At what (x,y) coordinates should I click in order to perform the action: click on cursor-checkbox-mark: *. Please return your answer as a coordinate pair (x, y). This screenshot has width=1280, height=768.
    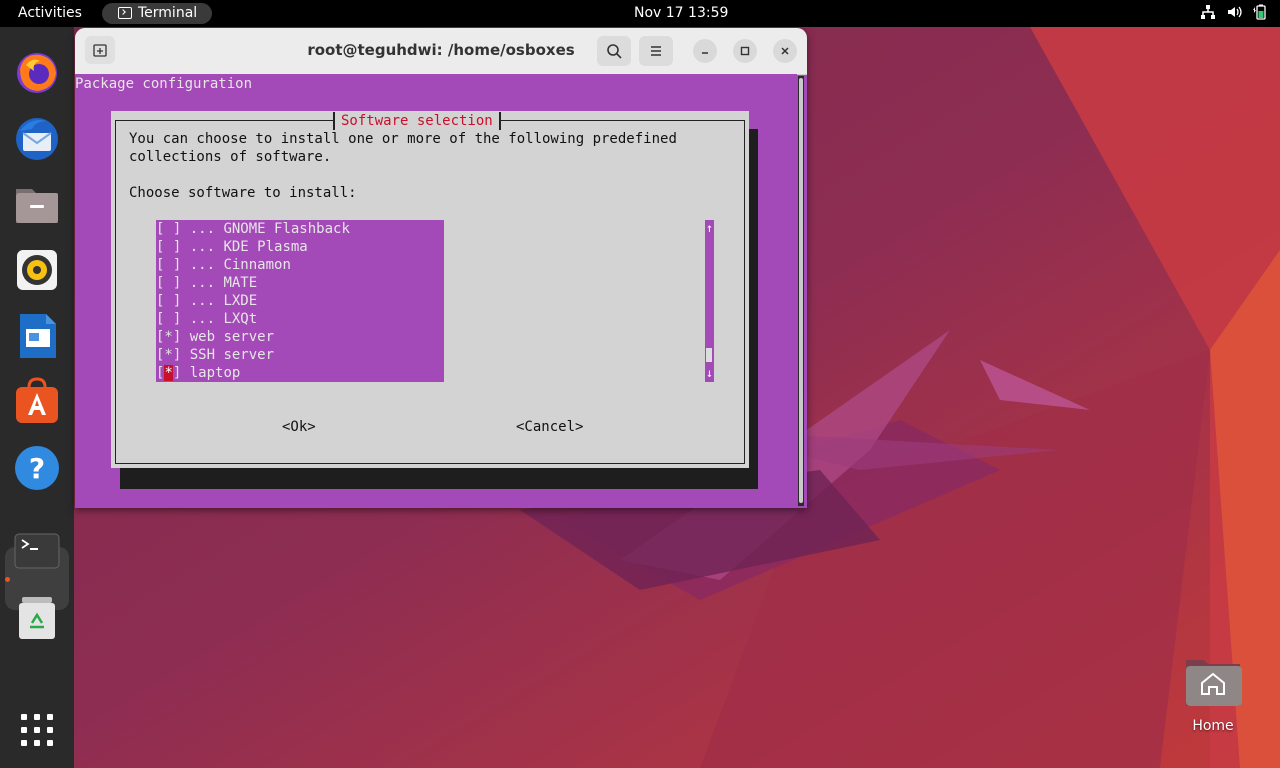
    Looking at the image, I should click on (168, 373).